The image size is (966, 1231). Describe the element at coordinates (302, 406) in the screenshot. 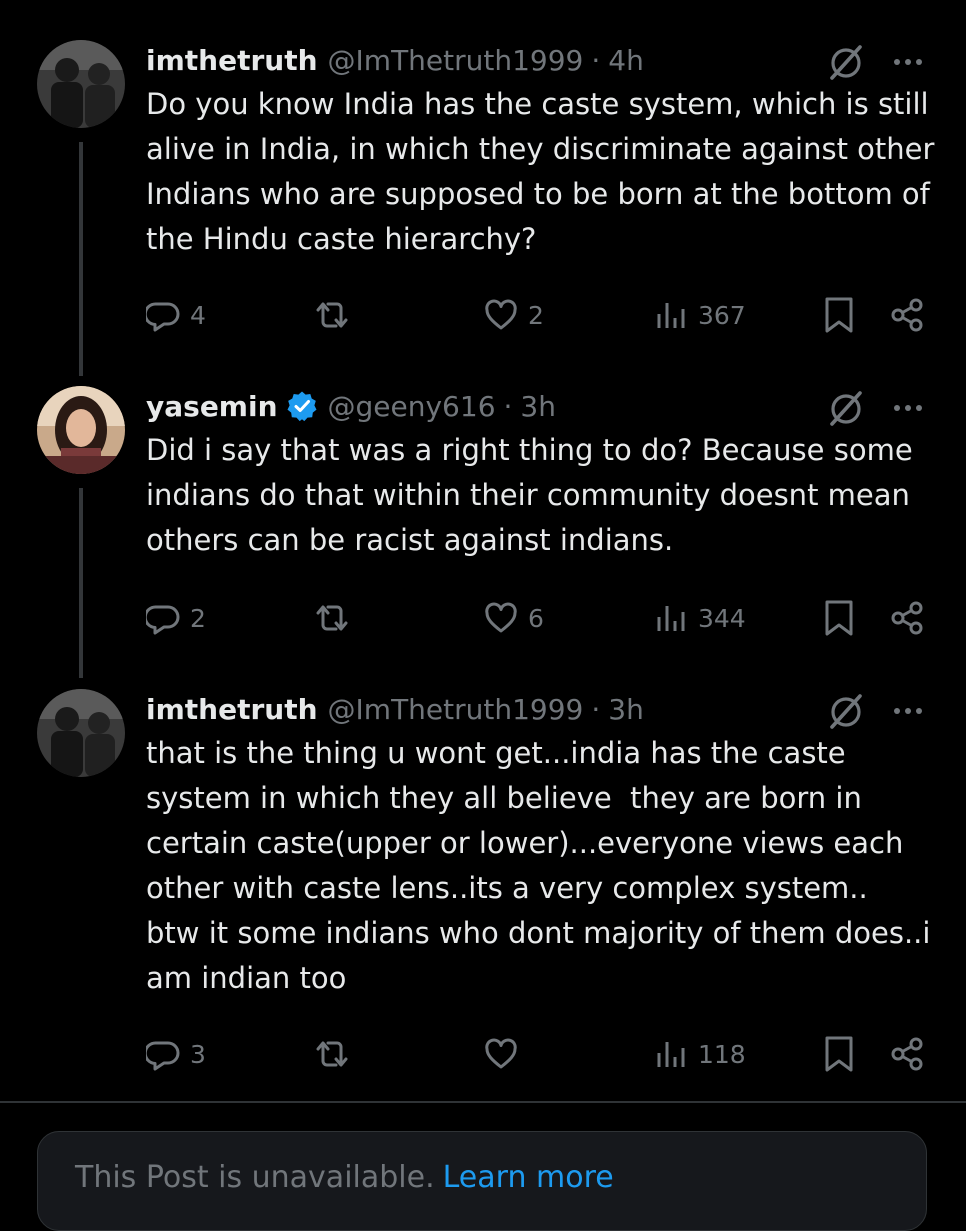

I see `verified-badge-icon` at that location.